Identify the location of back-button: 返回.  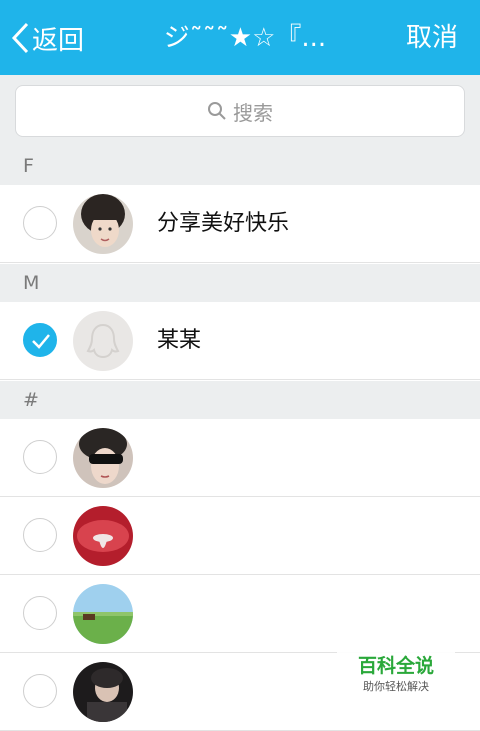
(47, 38).